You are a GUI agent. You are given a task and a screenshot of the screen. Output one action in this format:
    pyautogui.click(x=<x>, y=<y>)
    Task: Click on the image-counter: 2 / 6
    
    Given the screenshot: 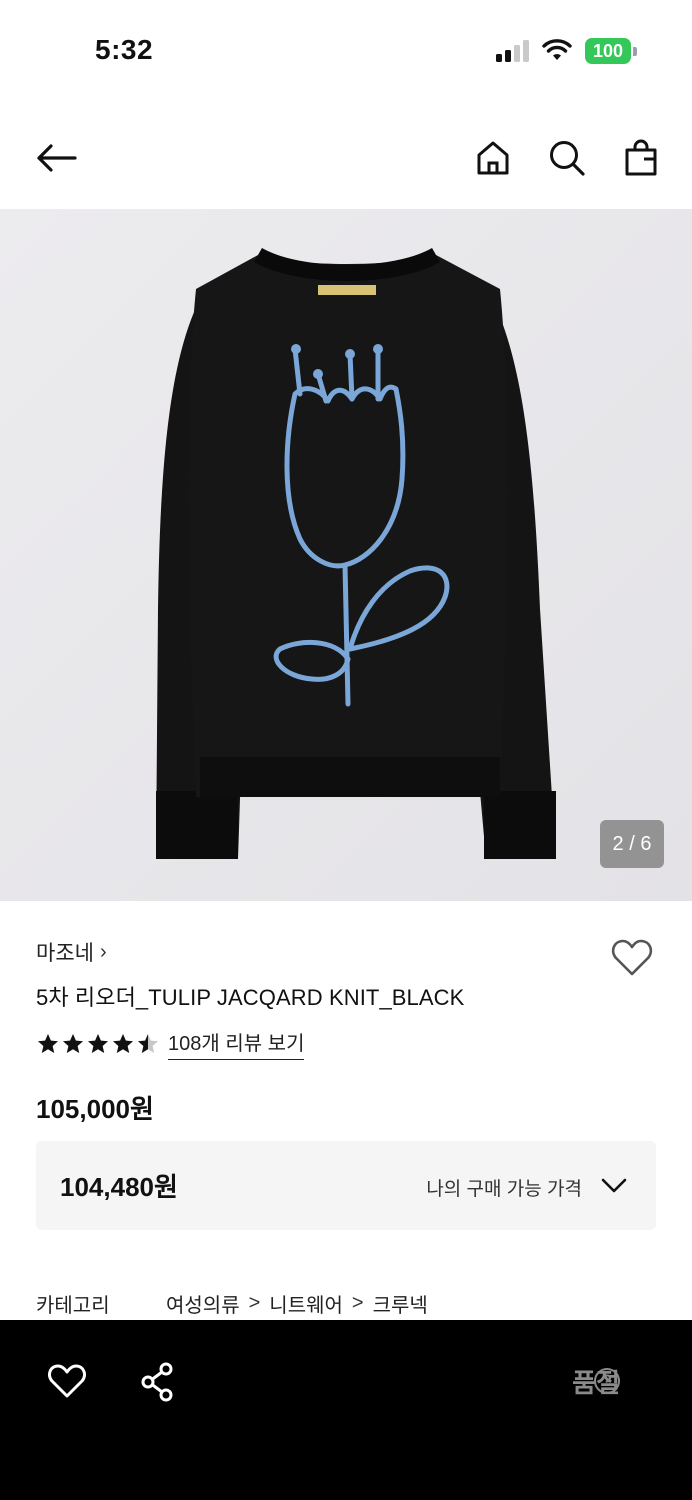 What is the action you would take?
    pyautogui.click(x=632, y=844)
    